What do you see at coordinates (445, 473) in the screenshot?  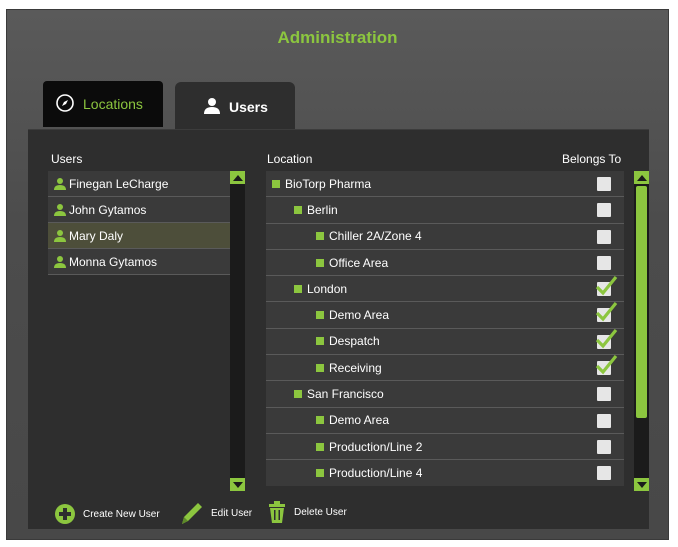 I see `location-row: Production/Line 4` at bounding box center [445, 473].